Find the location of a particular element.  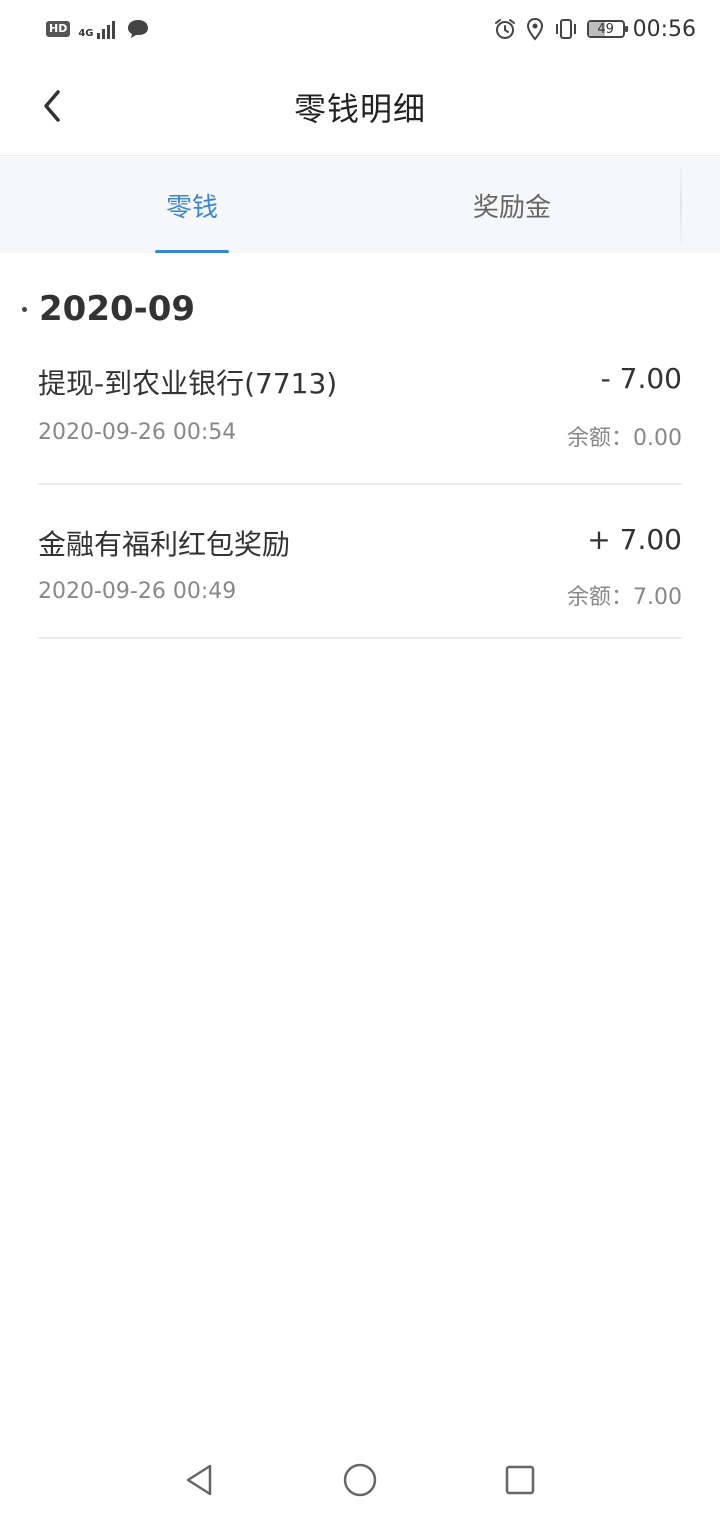

tab-scroll-edge is located at coordinates (681, 205).